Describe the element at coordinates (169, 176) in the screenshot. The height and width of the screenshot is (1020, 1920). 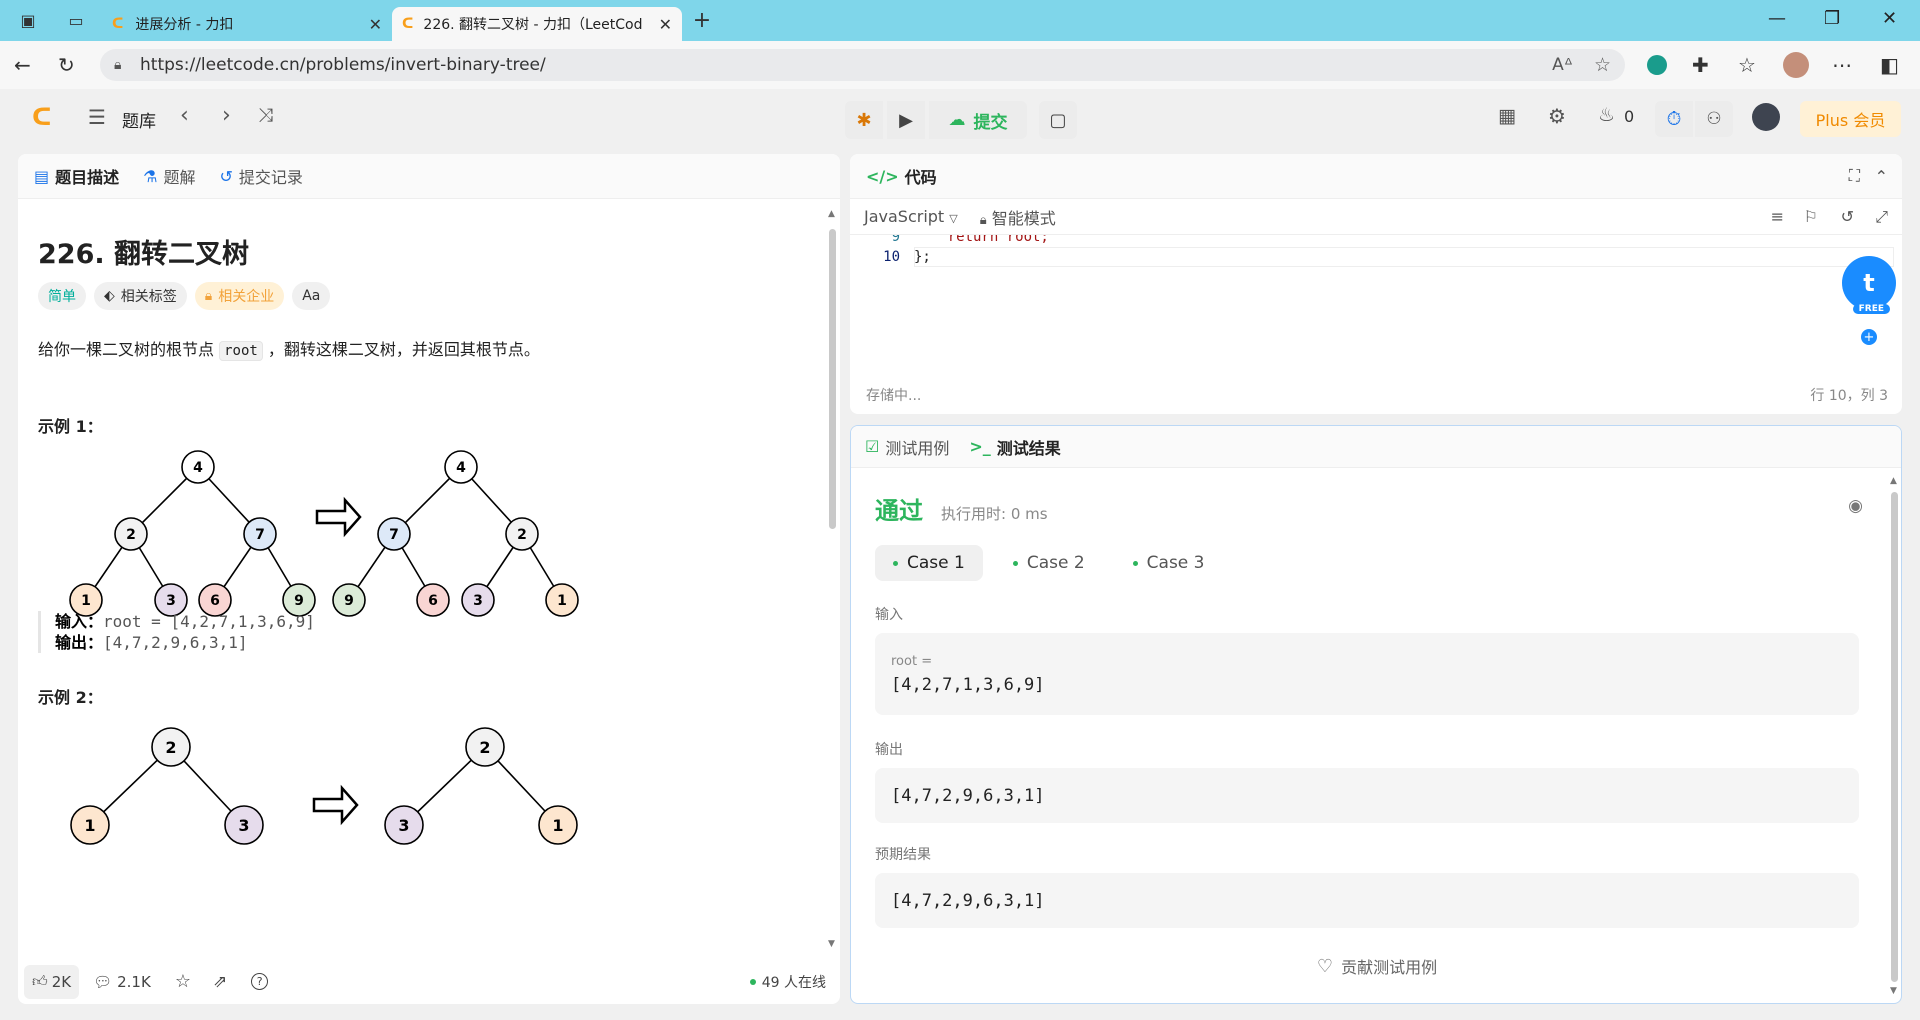
I see `tab-solutions: ⚗ 题解` at that location.